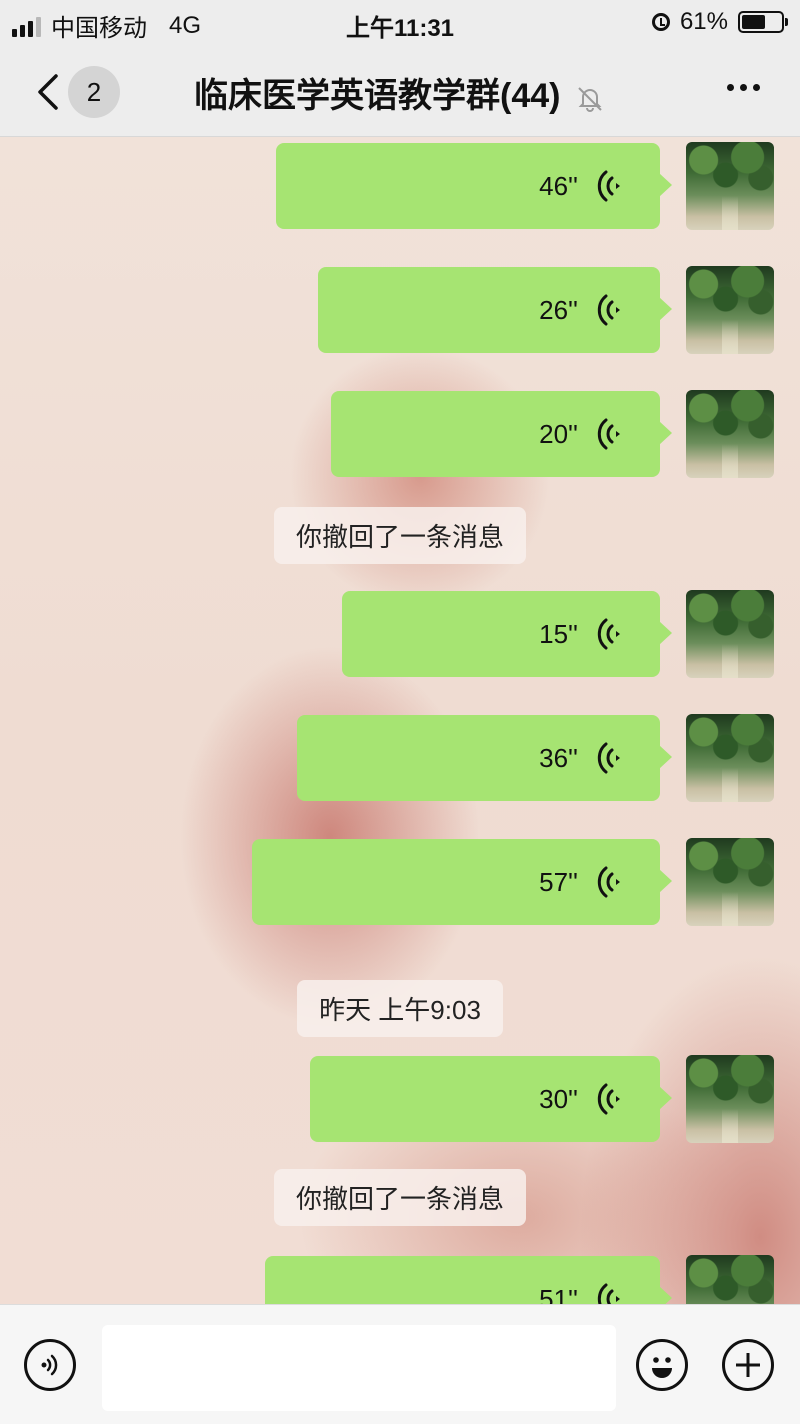 The height and width of the screenshot is (1424, 800). What do you see at coordinates (462, 882) in the screenshot?
I see `voice-bubble: 57''` at bounding box center [462, 882].